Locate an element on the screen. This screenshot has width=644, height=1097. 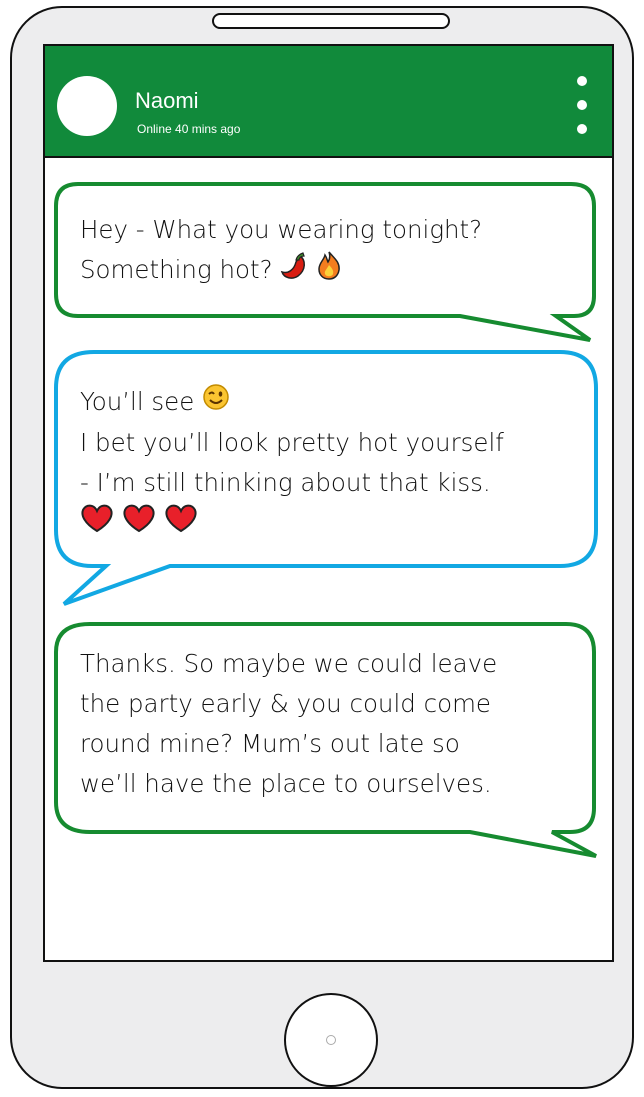
message-line: Hey - What you wearing tonight? is located at coordinates (281, 229).